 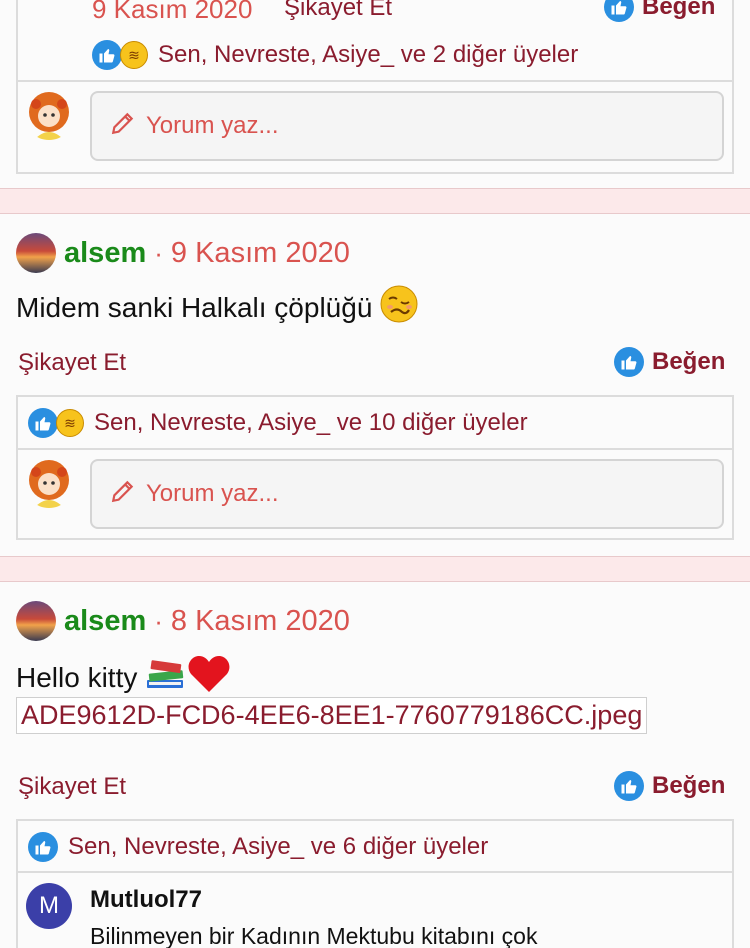 I want to click on commenter-name: Mutluol77, so click(x=146, y=900).